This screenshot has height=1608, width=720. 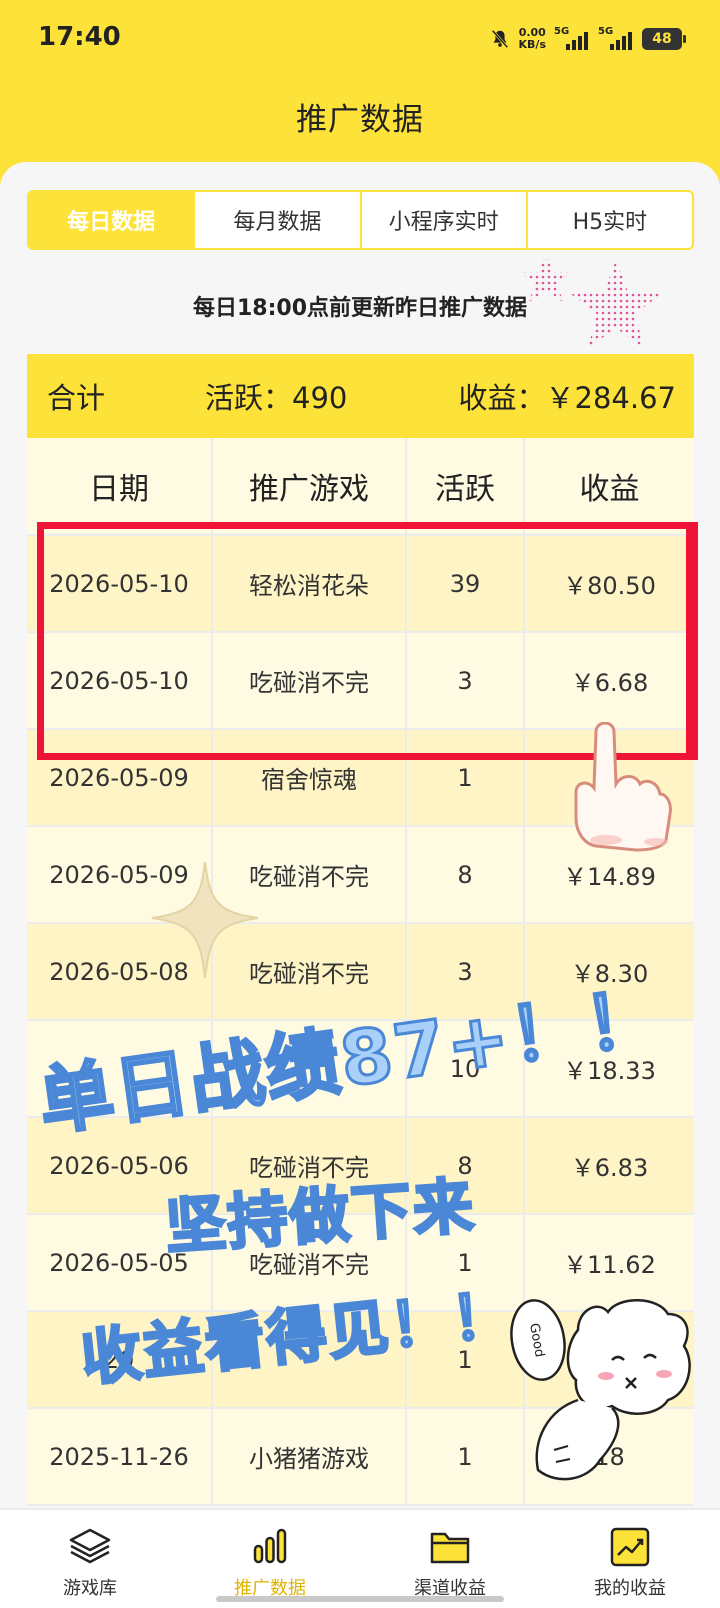 I want to click on cell-income: ￥18.33, so click(x=609, y=1069).